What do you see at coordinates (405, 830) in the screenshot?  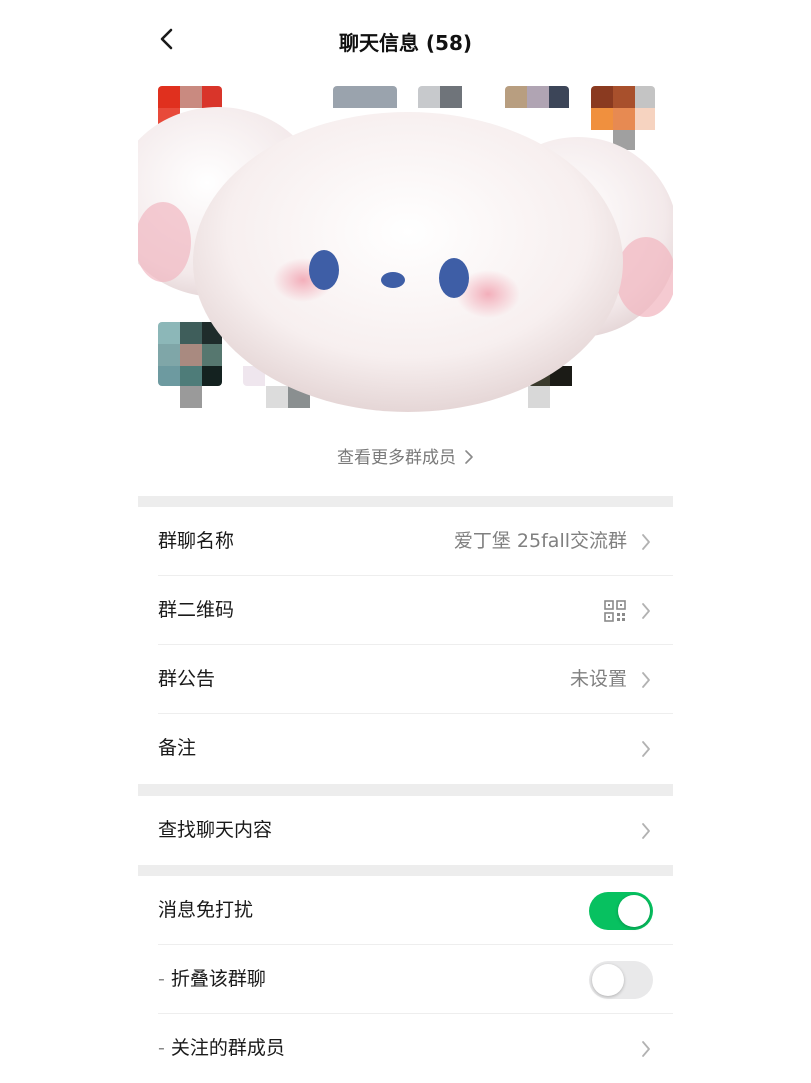 I see `search-chat-content-row: 查找聊天内容` at bounding box center [405, 830].